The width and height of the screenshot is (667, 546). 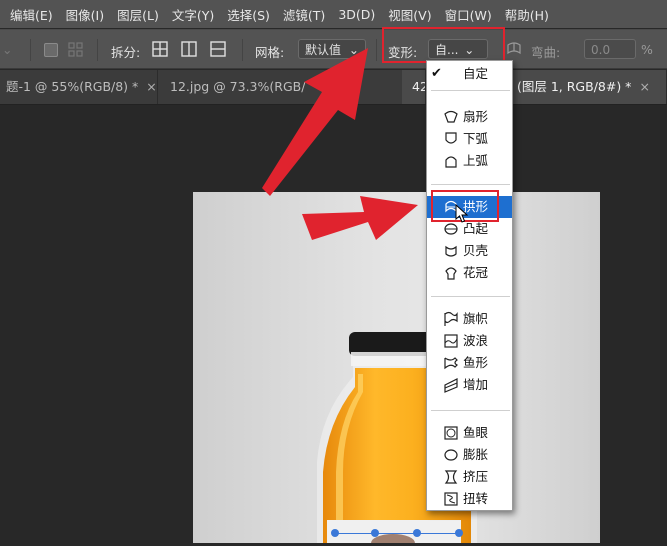 I want to click on menu-item-label: 膨胀, so click(x=476, y=454).